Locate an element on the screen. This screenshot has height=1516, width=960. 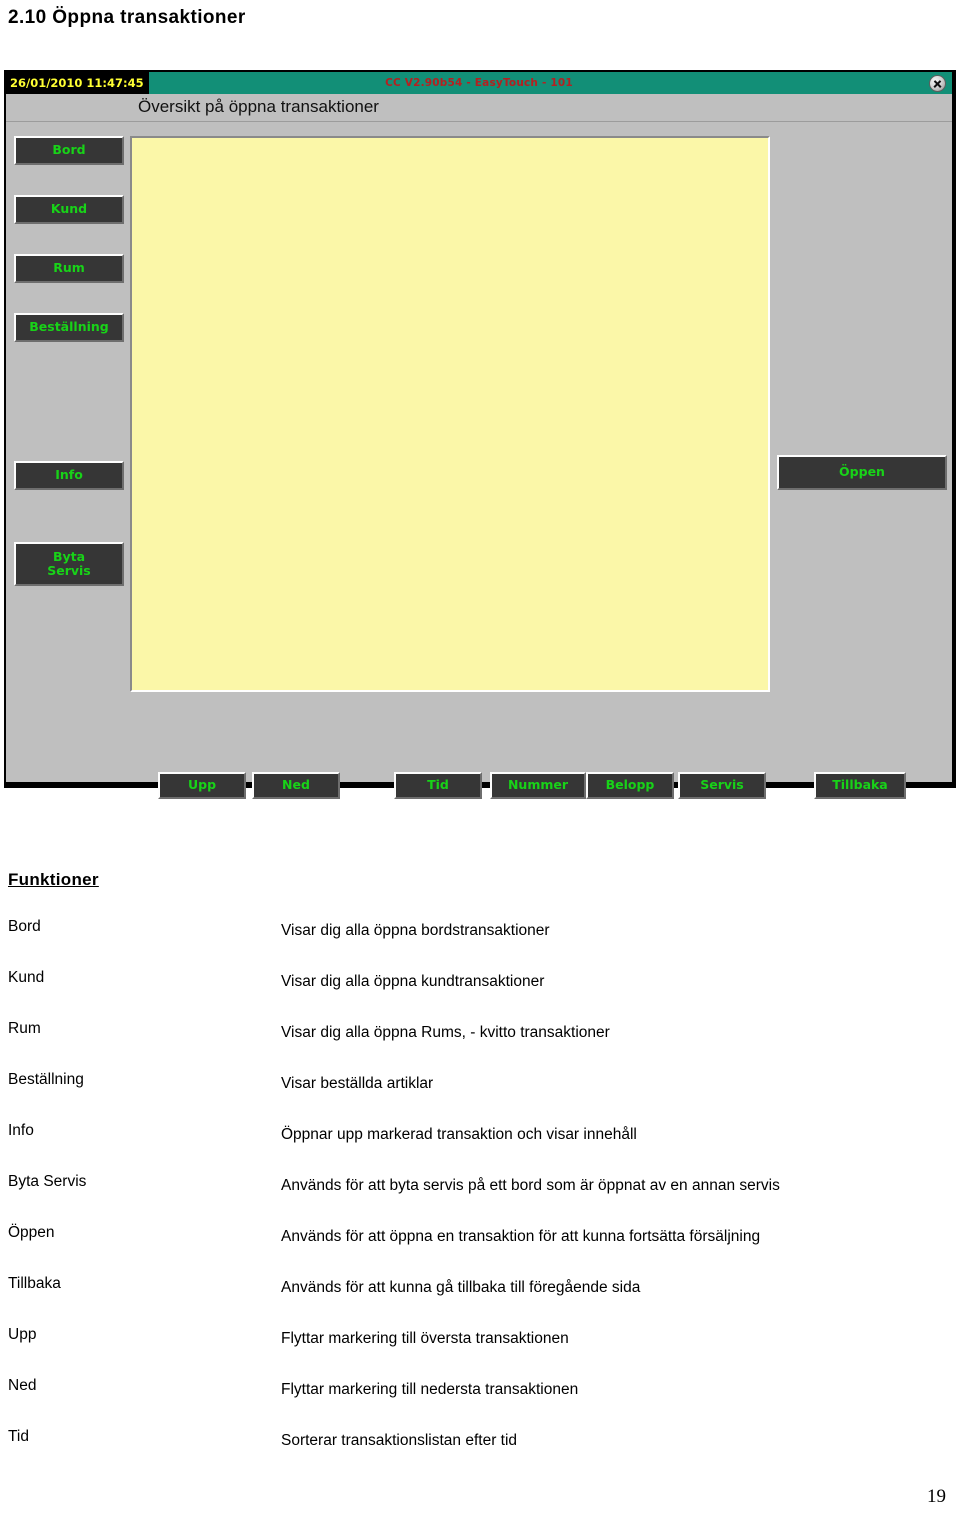
function-description: Sorterar transaktionslistan efter tid is located at coordinates (399, 1440).